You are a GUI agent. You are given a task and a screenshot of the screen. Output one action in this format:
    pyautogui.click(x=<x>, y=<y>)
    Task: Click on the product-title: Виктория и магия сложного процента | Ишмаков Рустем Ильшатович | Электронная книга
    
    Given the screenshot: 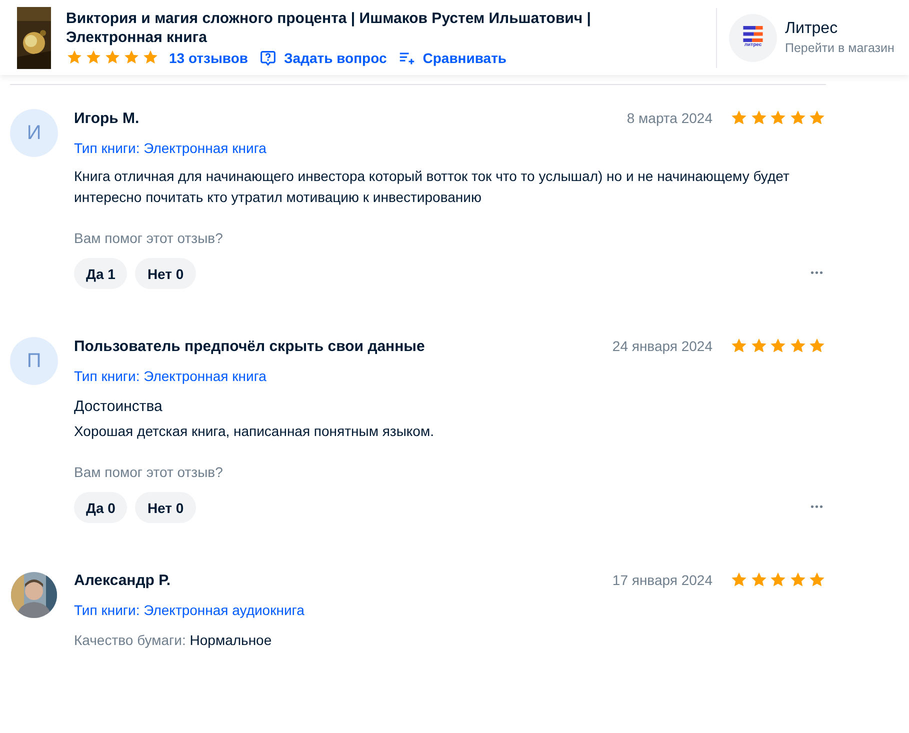 What is the action you would take?
    pyautogui.click(x=329, y=28)
    